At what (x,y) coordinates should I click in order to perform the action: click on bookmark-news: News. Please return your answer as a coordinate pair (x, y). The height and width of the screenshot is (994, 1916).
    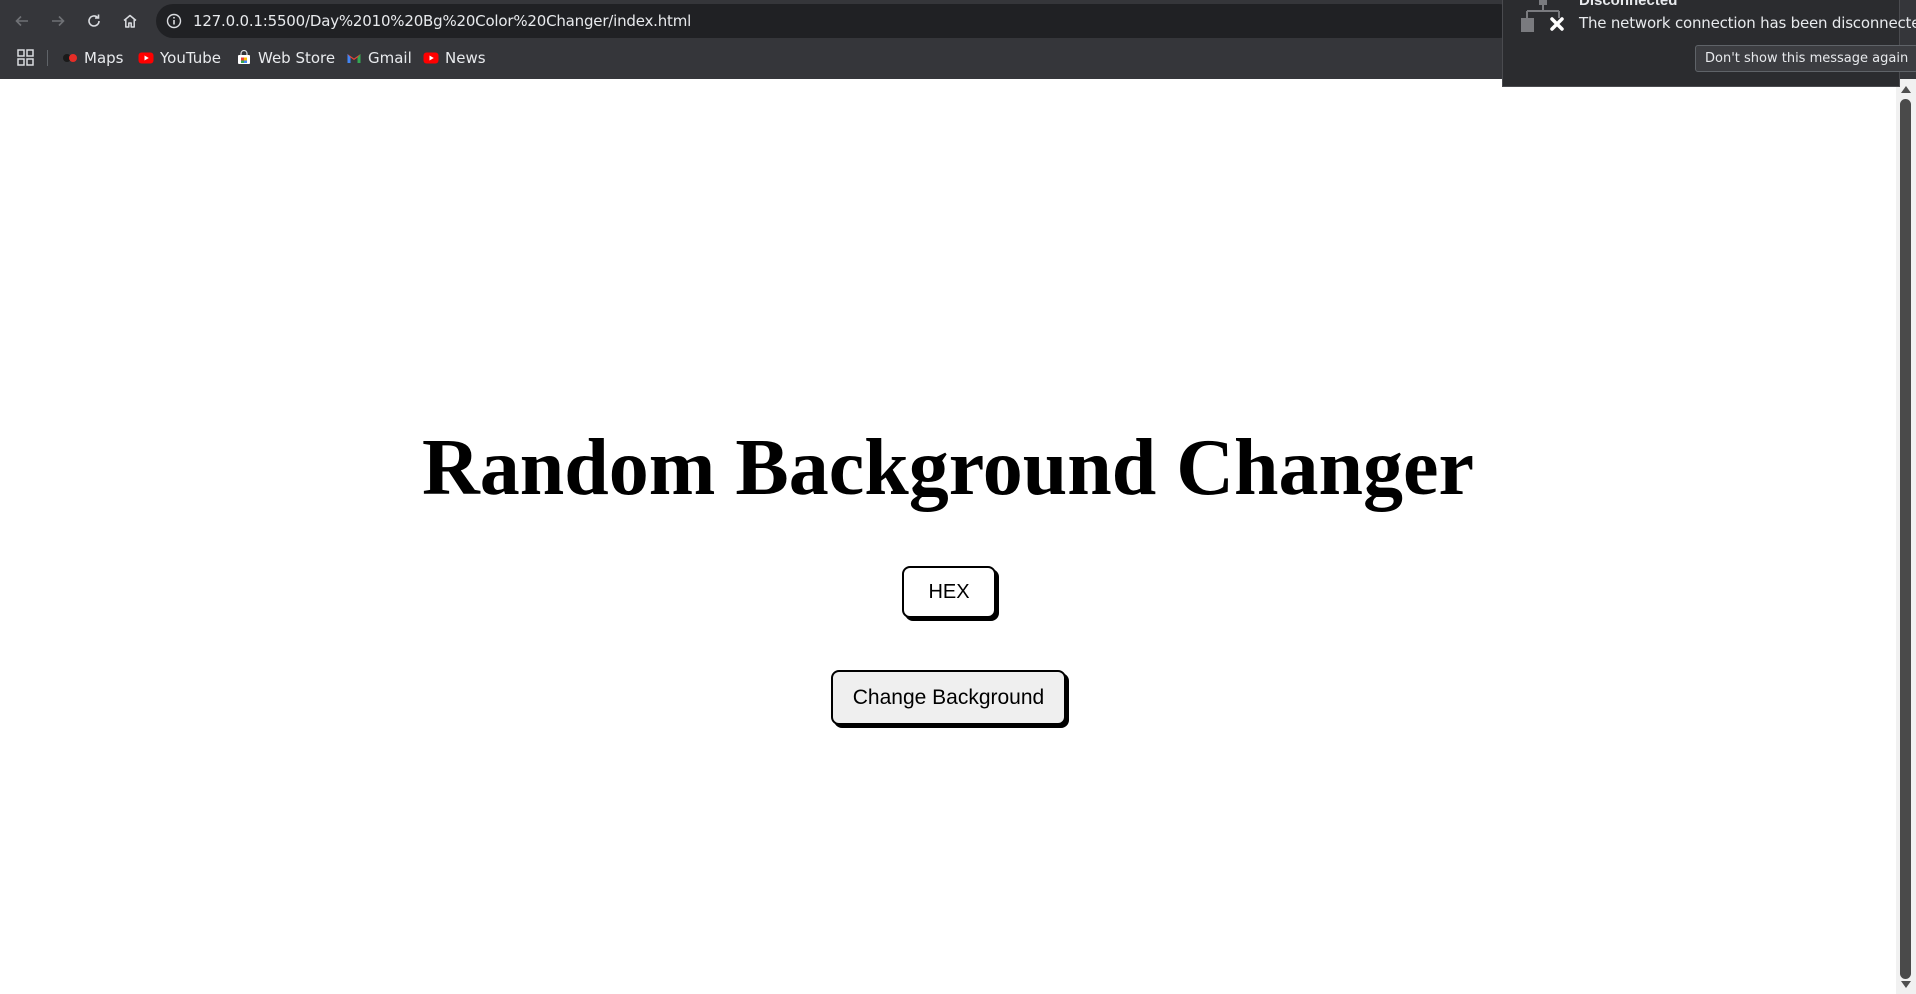
    Looking at the image, I should click on (454, 58).